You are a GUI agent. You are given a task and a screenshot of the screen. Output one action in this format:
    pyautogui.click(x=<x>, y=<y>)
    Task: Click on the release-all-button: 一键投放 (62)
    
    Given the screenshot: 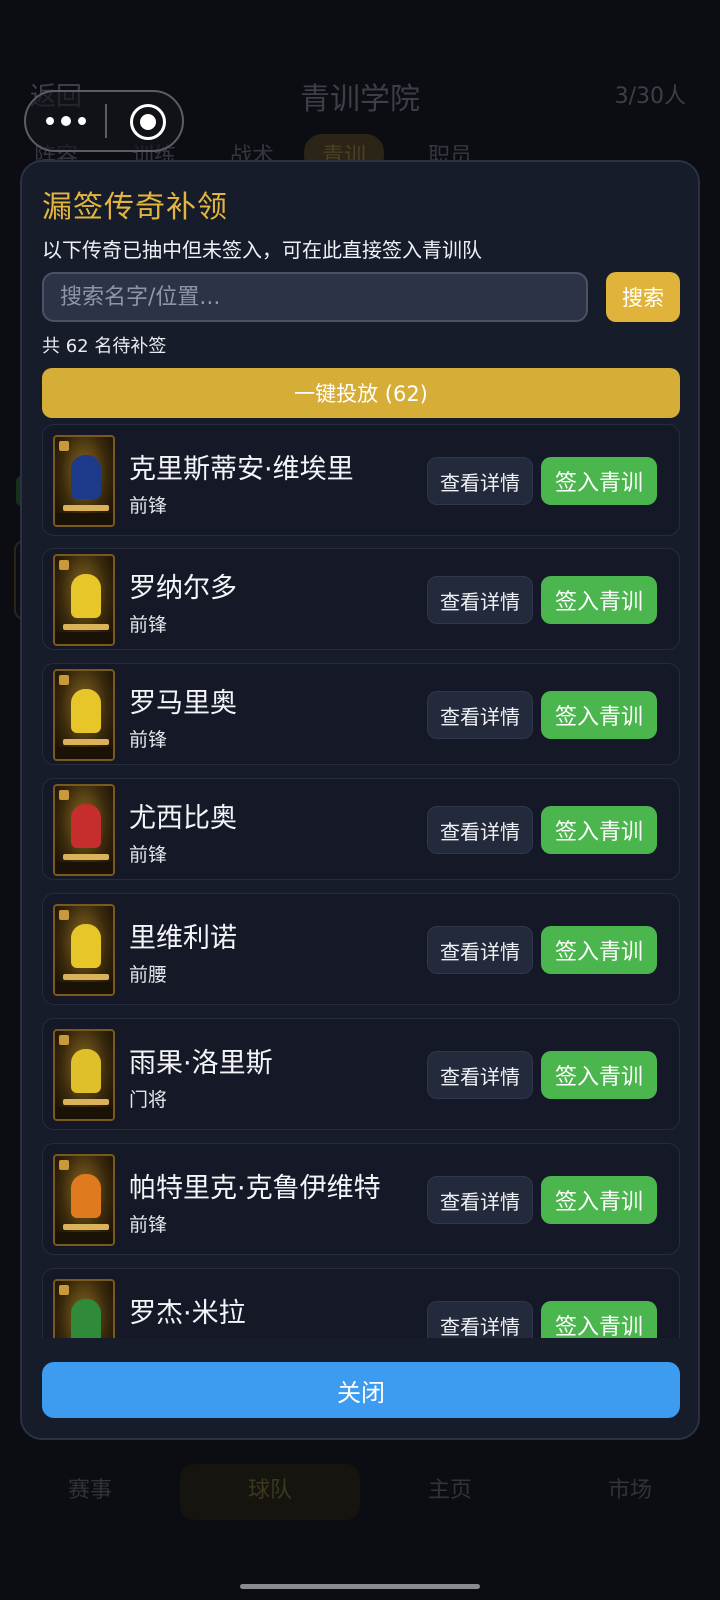 What is the action you would take?
    pyautogui.click(x=361, y=393)
    